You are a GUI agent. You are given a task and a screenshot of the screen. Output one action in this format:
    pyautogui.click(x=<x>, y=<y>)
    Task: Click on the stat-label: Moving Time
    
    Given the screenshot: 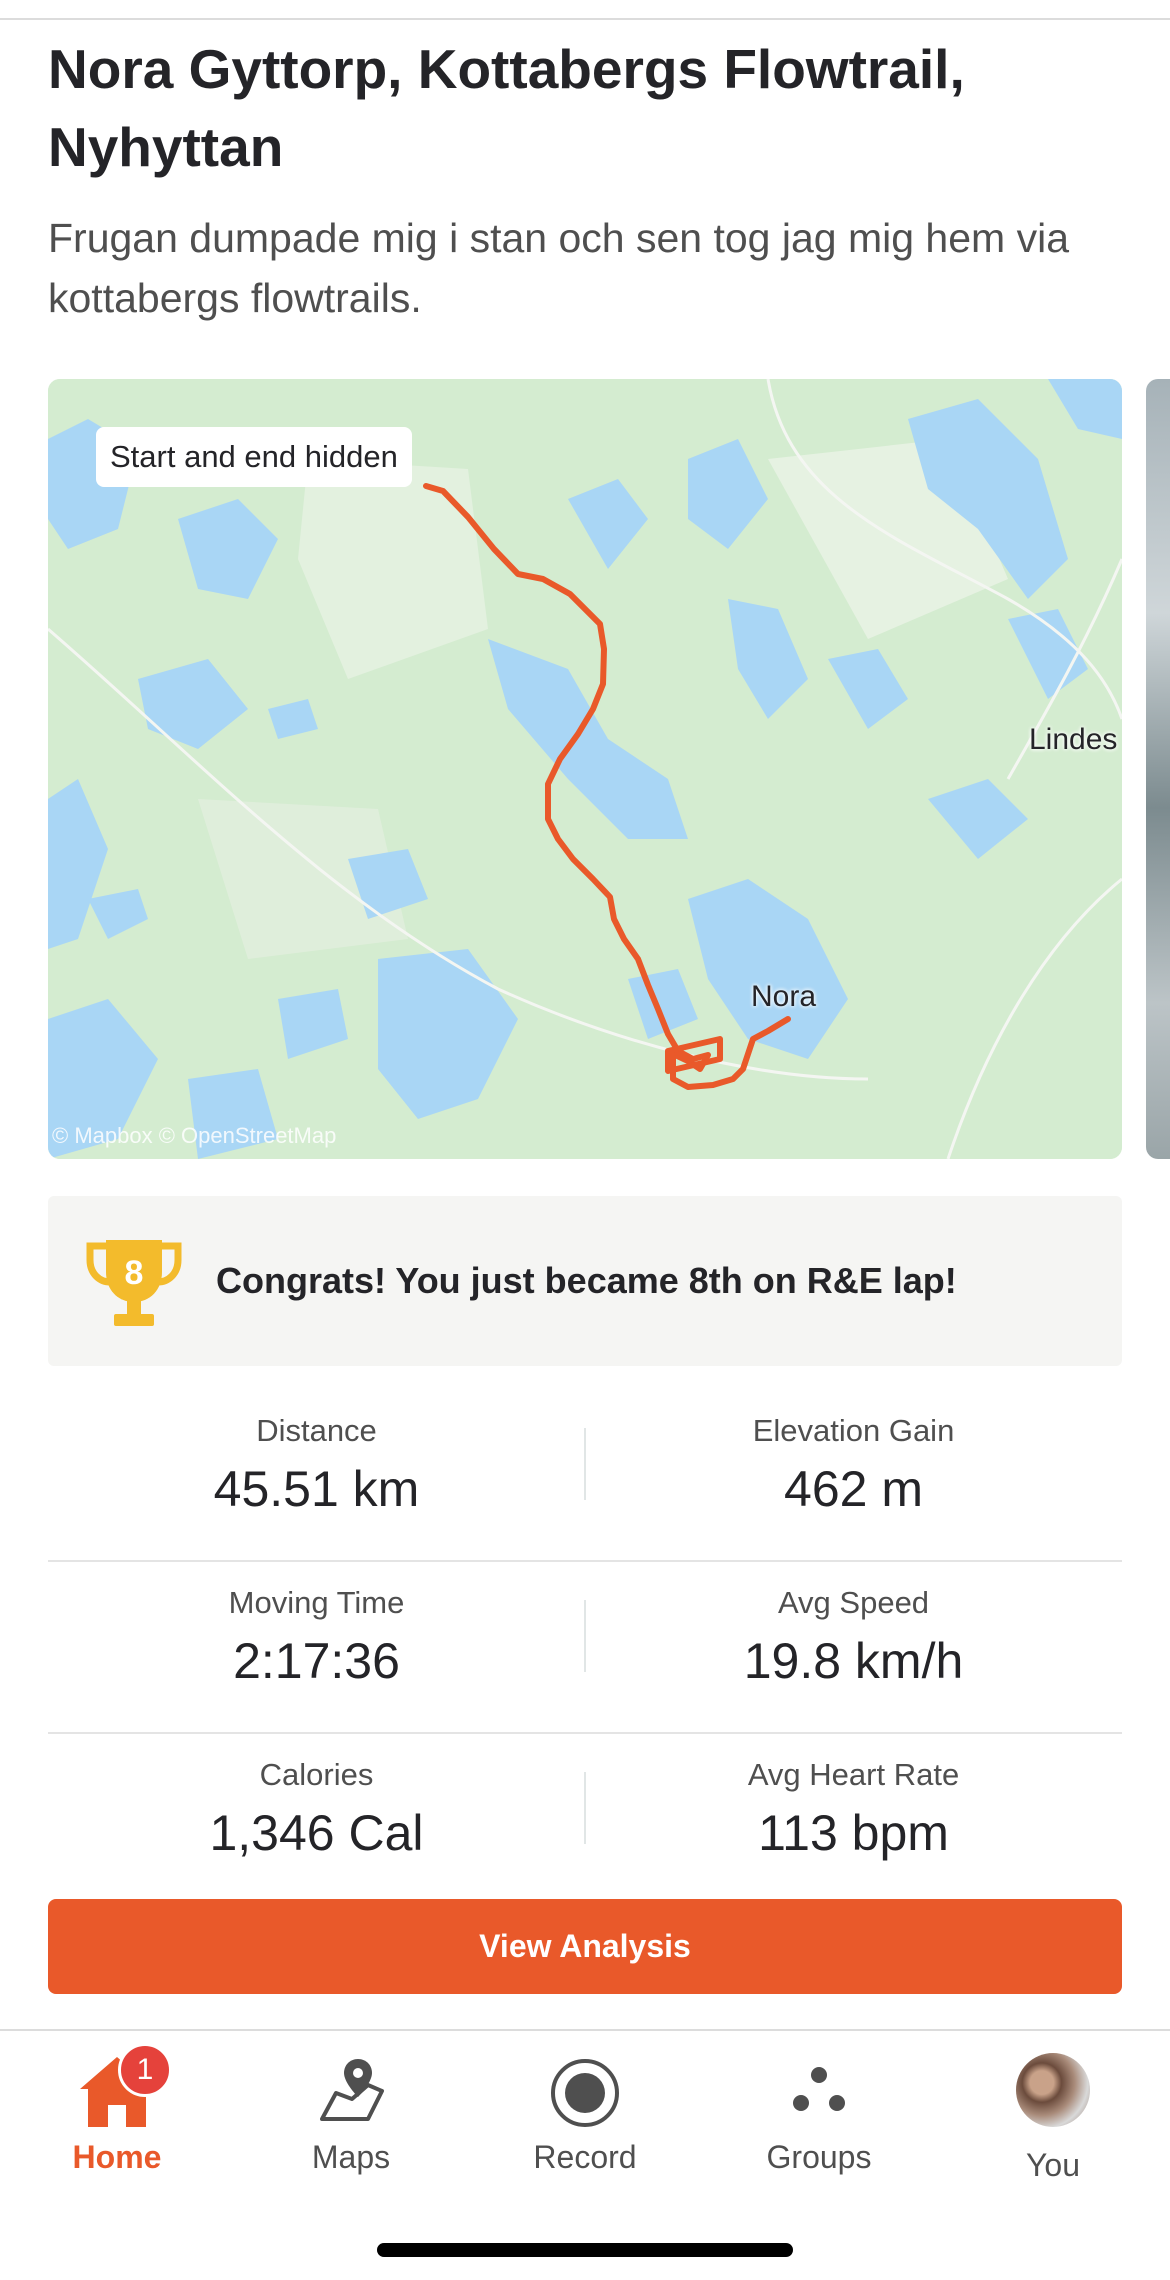 What is the action you would take?
    pyautogui.click(x=316, y=1602)
    